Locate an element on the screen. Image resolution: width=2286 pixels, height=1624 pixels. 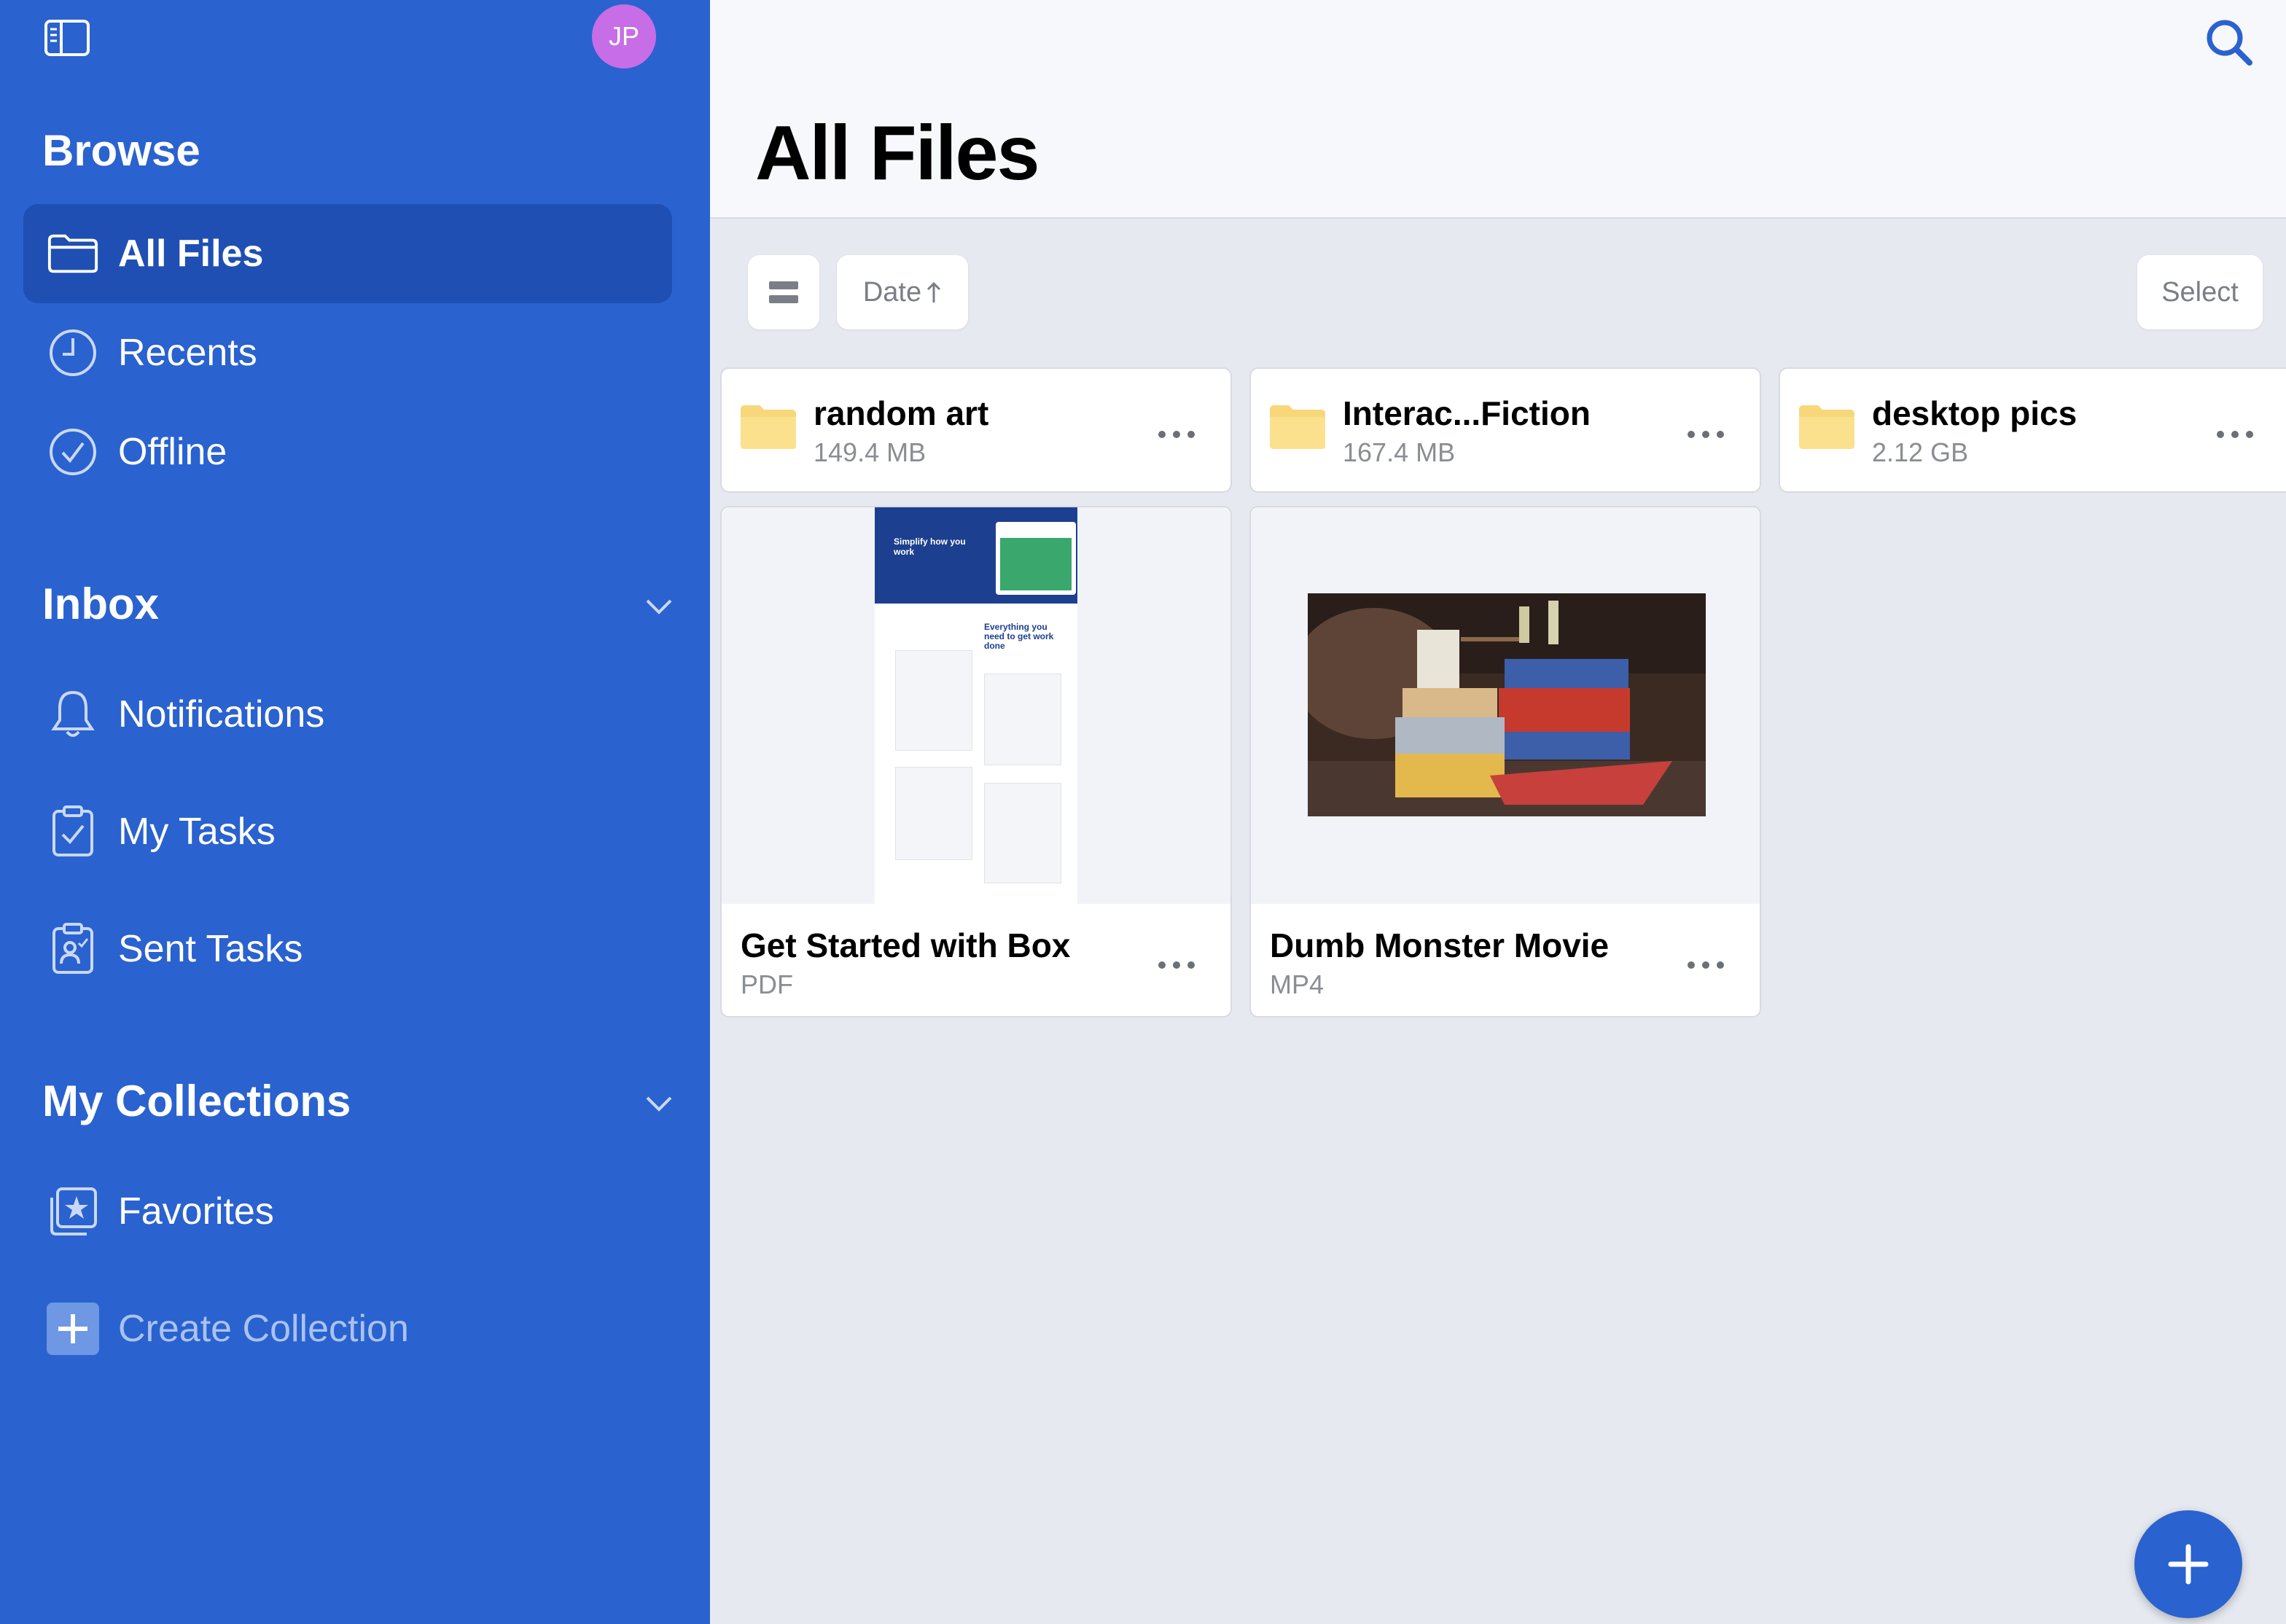
select-button: Select is located at coordinates (2200, 292).